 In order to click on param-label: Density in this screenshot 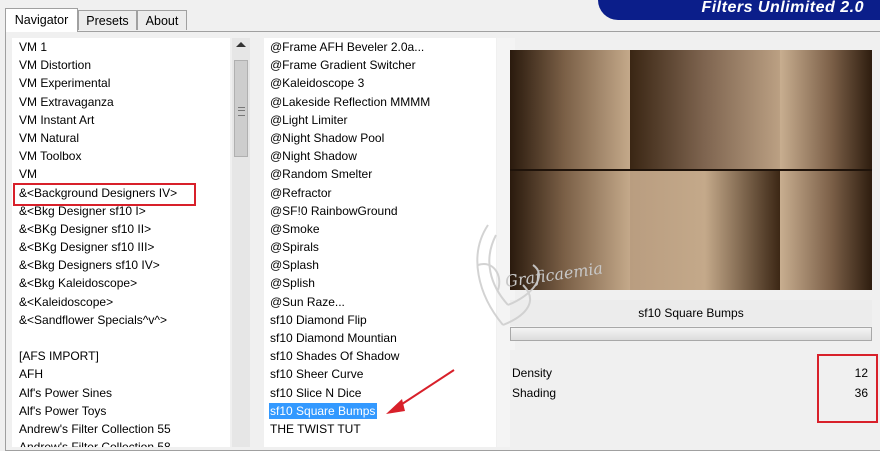, I will do `click(532, 373)`.